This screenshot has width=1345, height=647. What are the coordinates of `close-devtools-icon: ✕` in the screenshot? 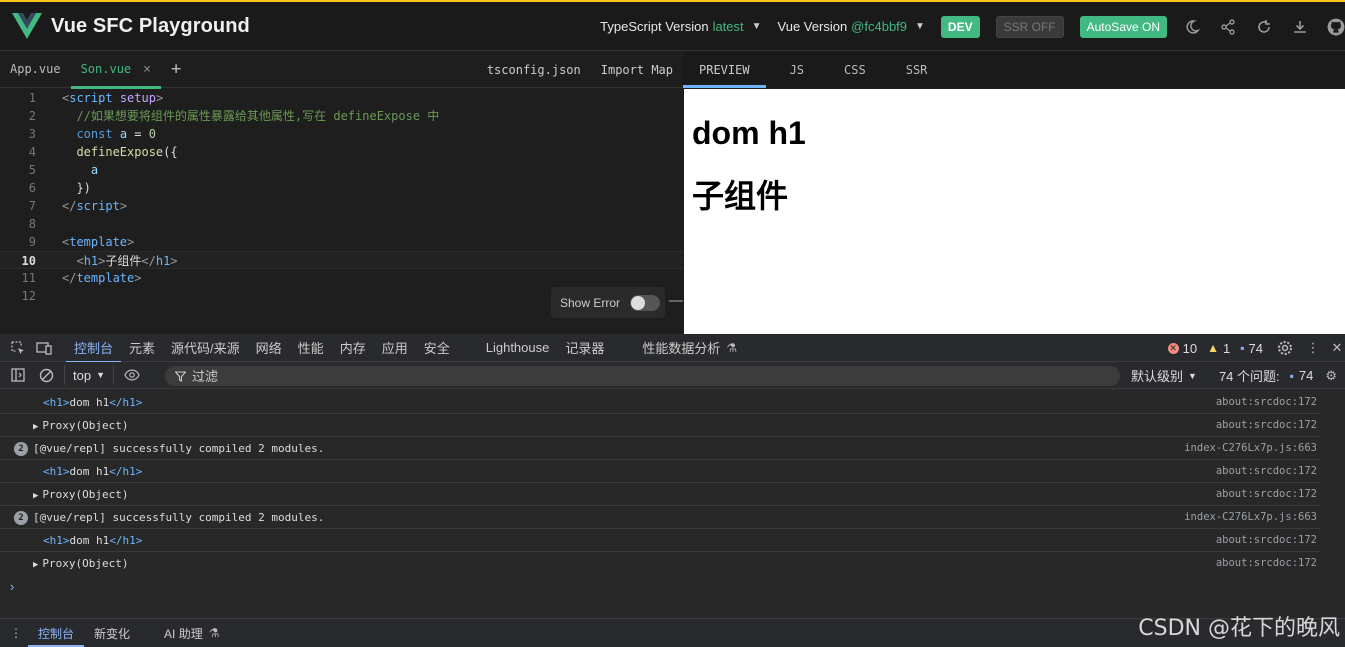 It's located at (1337, 348).